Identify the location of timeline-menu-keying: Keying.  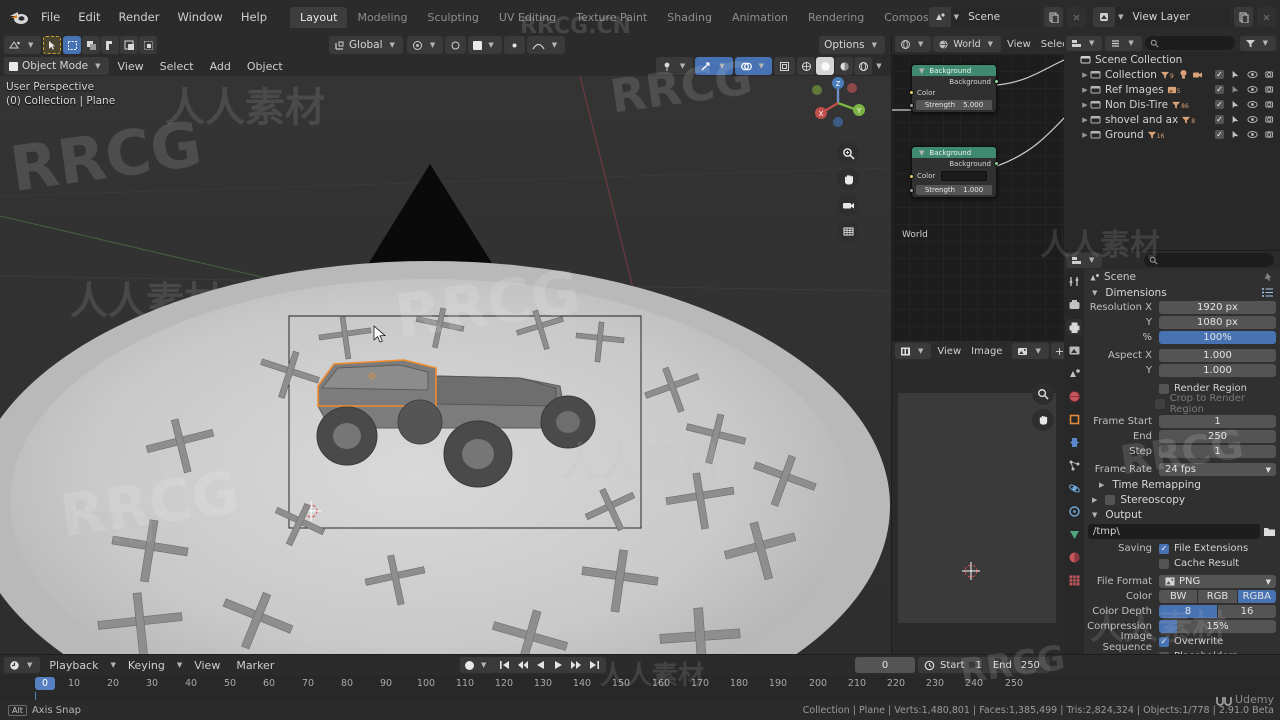
(146, 665).